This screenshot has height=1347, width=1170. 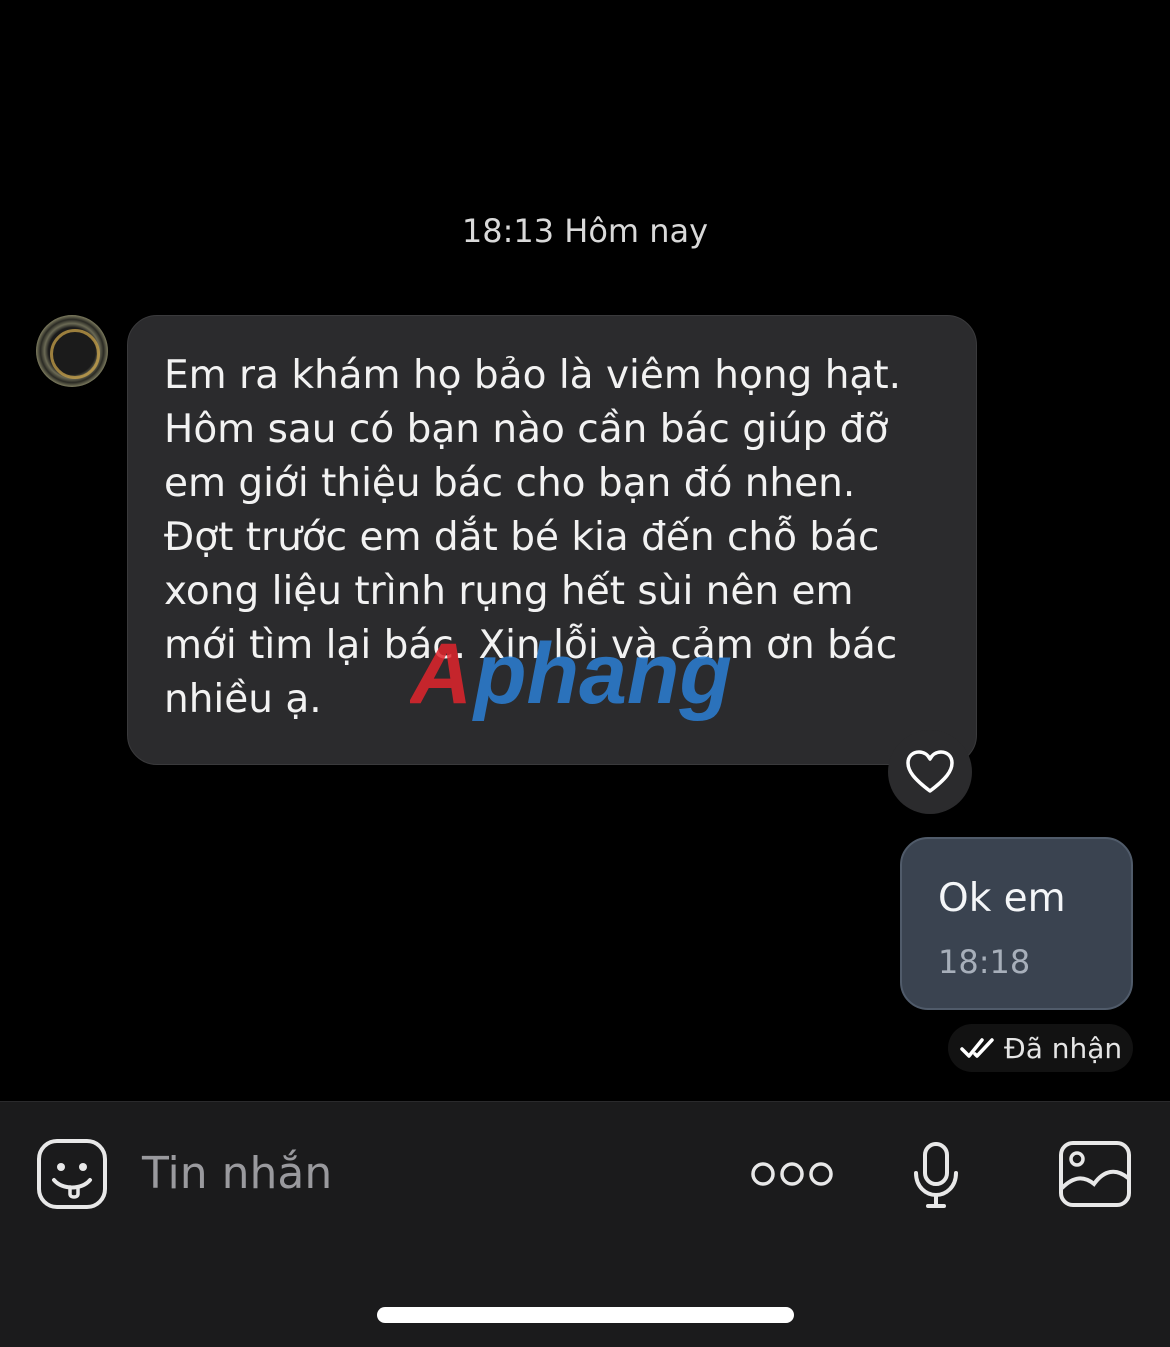 I want to click on microphone-icon, so click(x=936, y=1175).